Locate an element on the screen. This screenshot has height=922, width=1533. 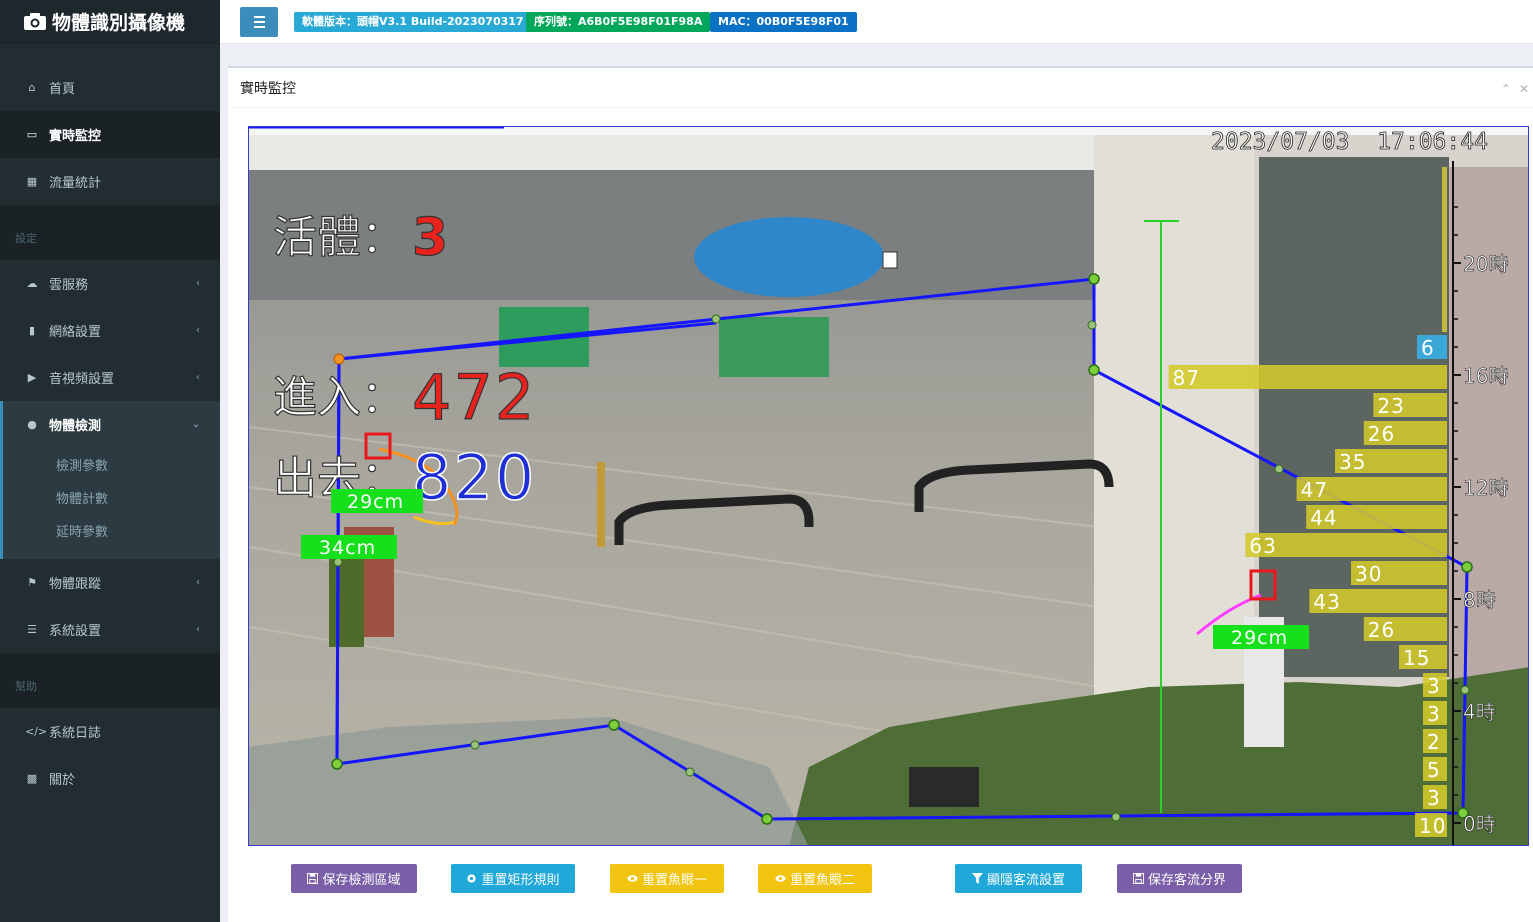
gear-icon is located at coordinates (472, 878).